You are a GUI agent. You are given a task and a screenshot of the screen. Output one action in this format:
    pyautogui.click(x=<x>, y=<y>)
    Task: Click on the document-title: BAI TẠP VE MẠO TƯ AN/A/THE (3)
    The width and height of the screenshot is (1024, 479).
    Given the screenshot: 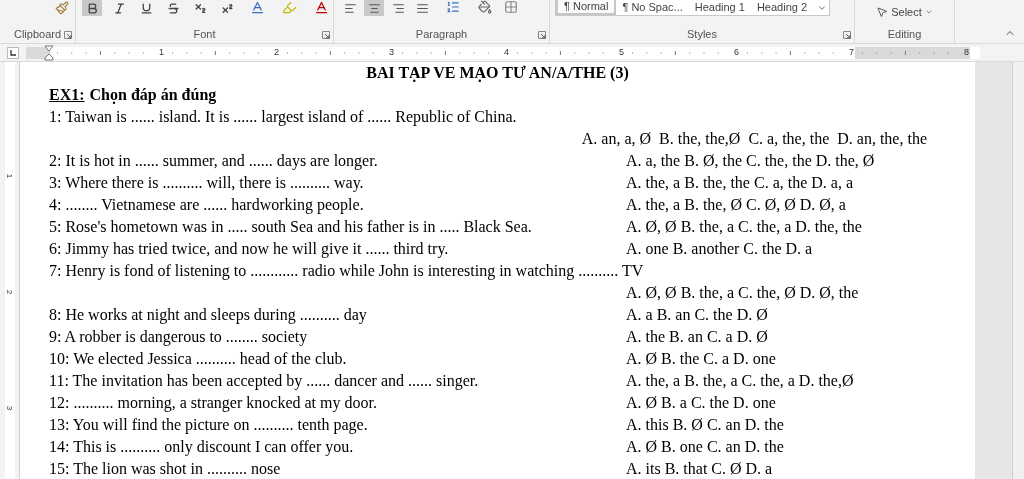 What is the action you would take?
    pyautogui.click(x=497, y=73)
    